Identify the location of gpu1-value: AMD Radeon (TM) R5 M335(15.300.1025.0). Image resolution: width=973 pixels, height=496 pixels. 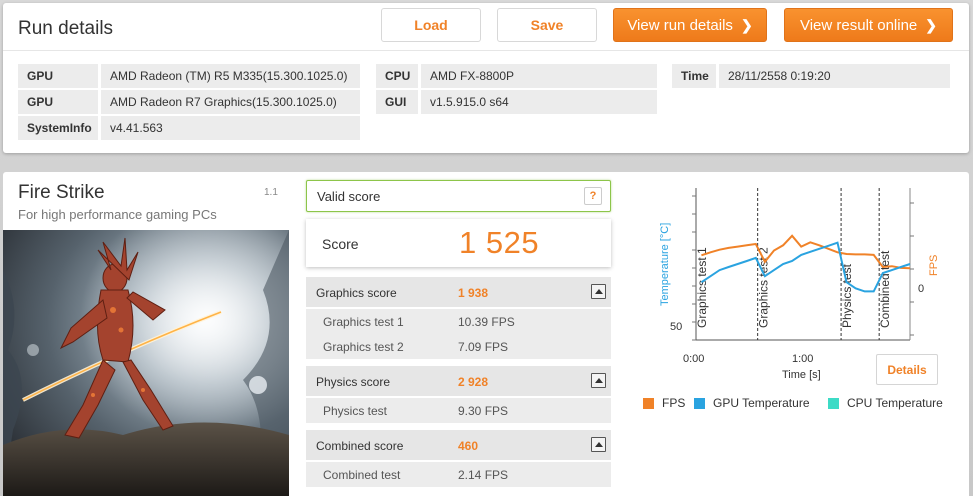
(230, 76).